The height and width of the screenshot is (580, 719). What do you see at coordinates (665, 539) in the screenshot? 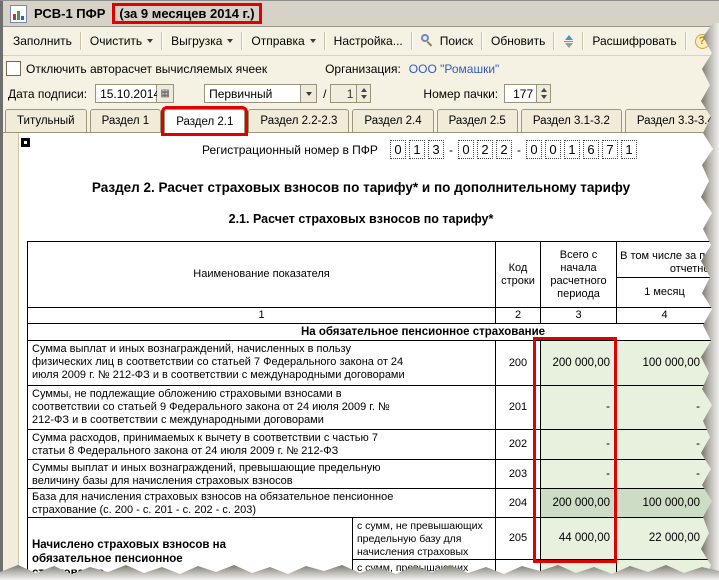
I see `row-205-month1-cell: 22 000,00` at bounding box center [665, 539].